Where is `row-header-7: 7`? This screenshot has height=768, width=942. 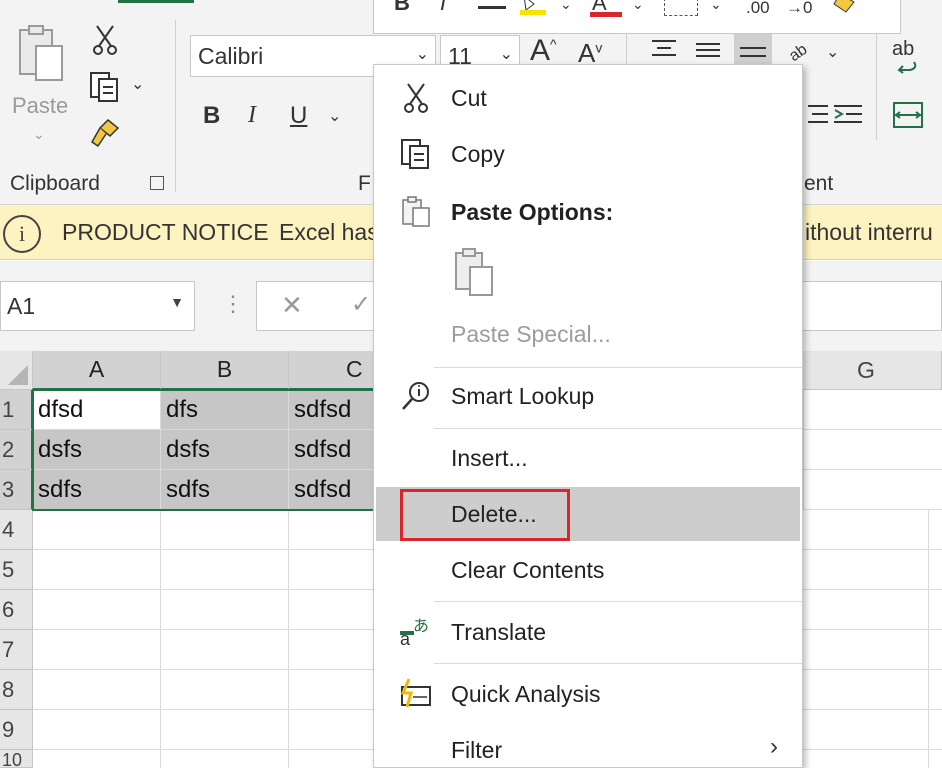
row-header-7: 7 is located at coordinates (16, 650).